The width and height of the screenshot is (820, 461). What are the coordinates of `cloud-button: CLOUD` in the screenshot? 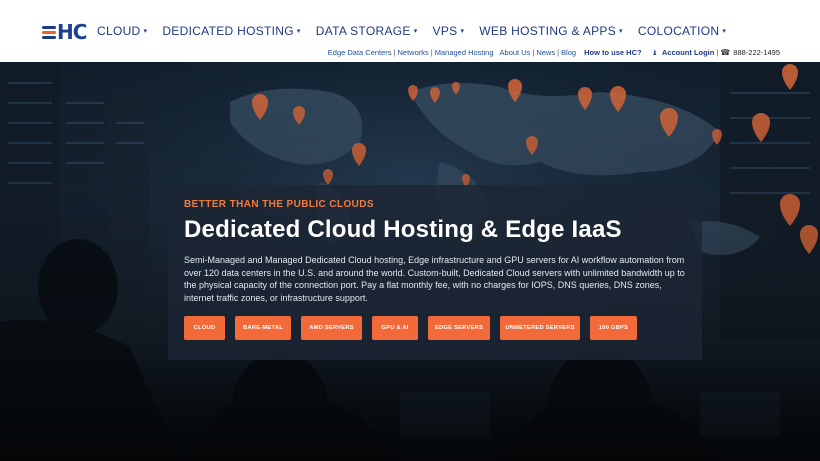 It's located at (204, 328).